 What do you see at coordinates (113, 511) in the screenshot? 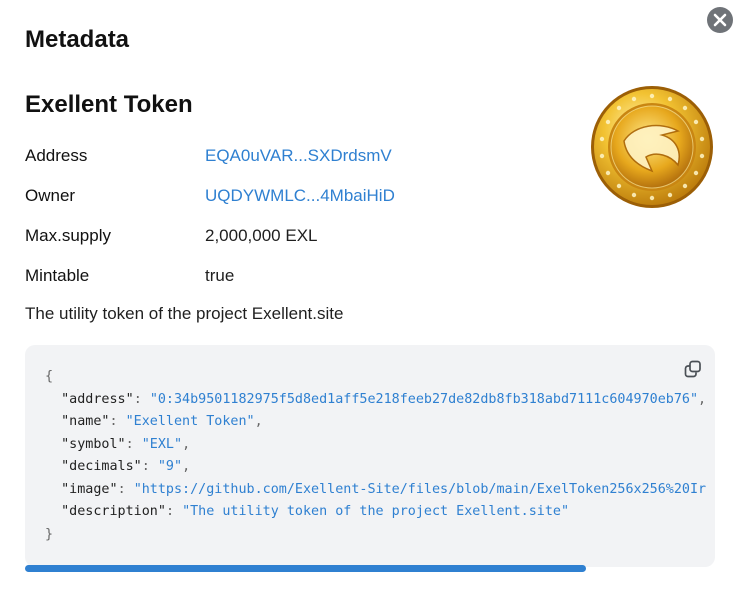
I see `json-key: "description"` at bounding box center [113, 511].